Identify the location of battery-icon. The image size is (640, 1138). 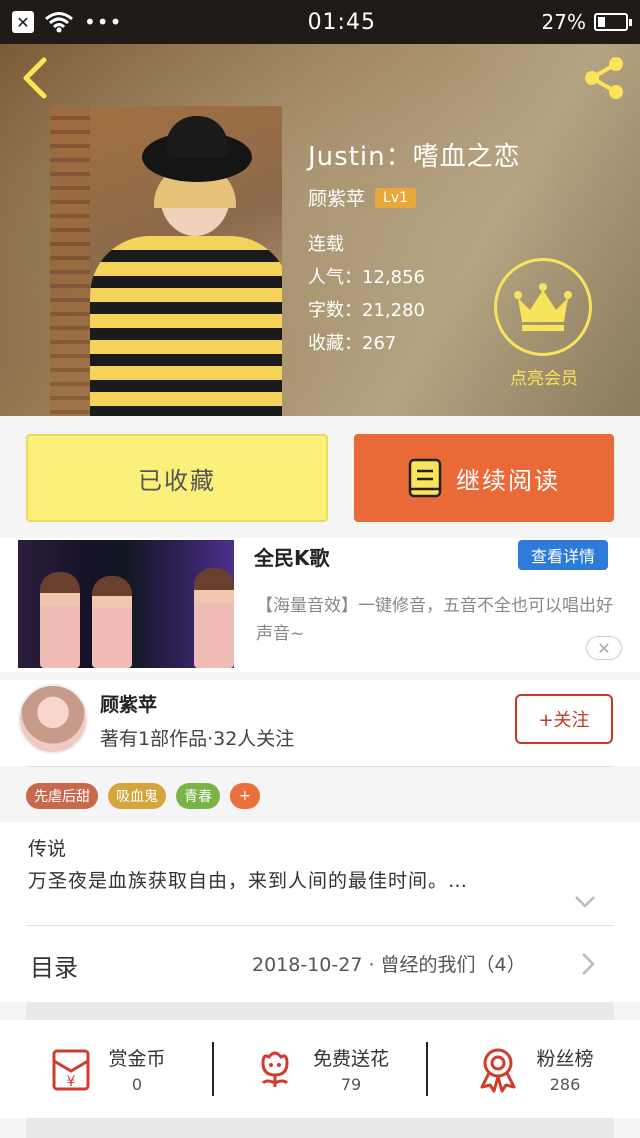
(613, 22).